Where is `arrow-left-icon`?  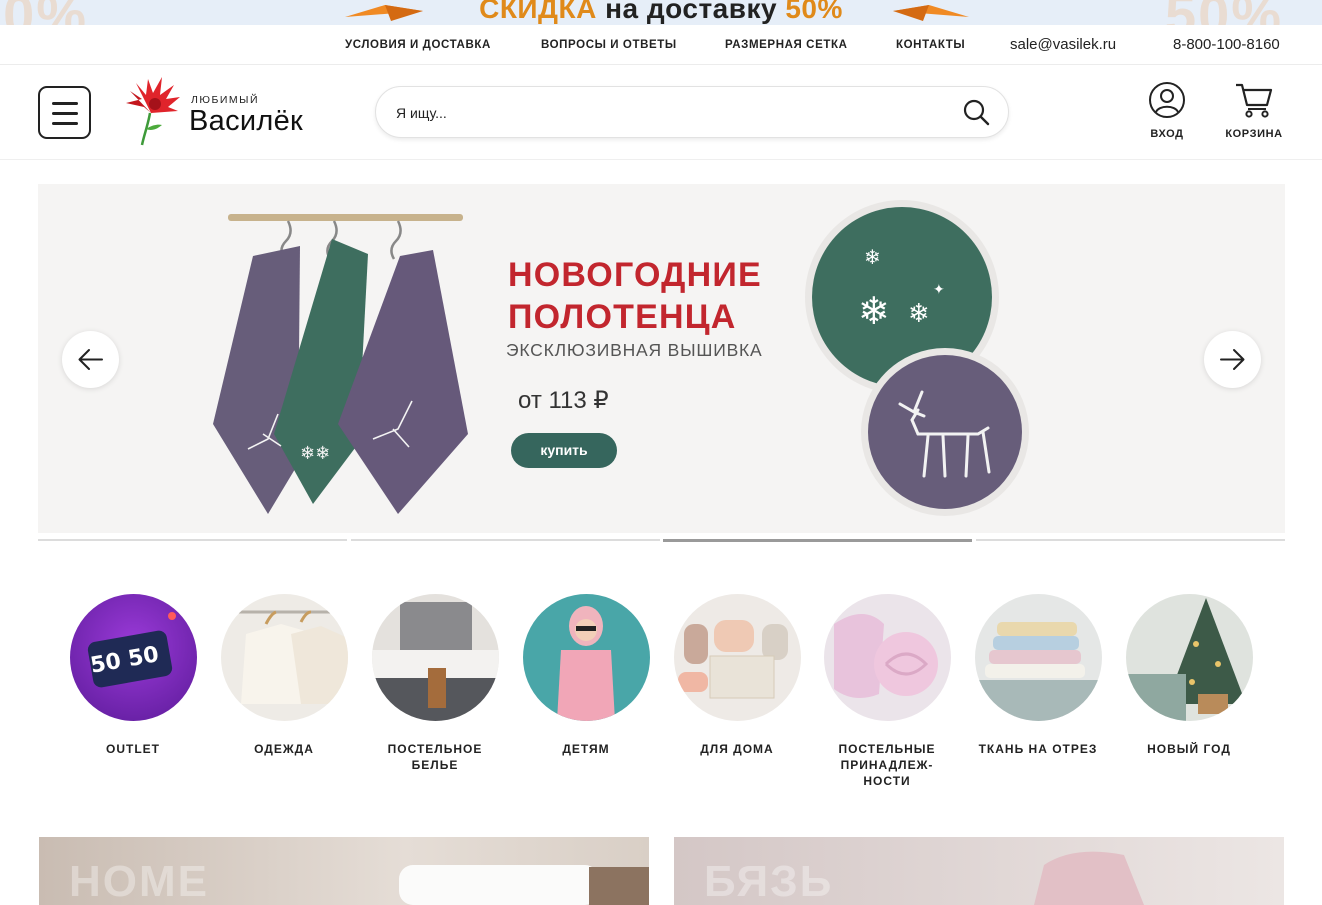
arrow-left-icon is located at coordinates (90, 359).